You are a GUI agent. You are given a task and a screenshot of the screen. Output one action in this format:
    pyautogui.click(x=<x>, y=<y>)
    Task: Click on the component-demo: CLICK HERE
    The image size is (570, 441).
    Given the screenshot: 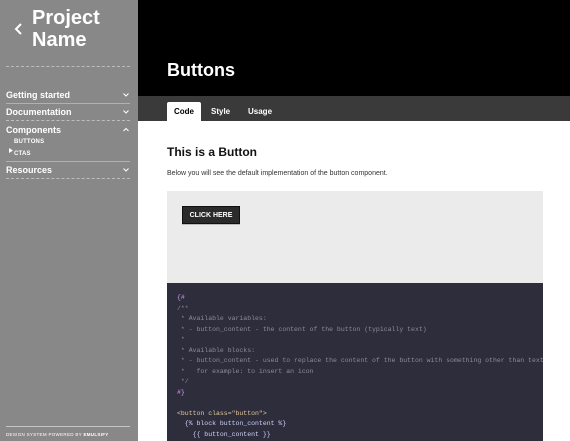 What is the action you would take?
    pyautogui.click(x=355, y=237)
    